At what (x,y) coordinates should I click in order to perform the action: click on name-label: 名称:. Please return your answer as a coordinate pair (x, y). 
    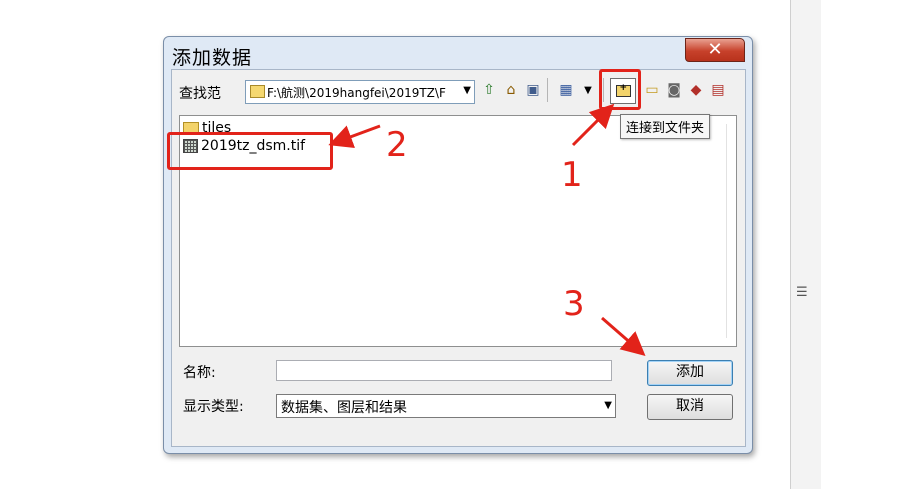
    Looking at the image, I should click on (199, 373).